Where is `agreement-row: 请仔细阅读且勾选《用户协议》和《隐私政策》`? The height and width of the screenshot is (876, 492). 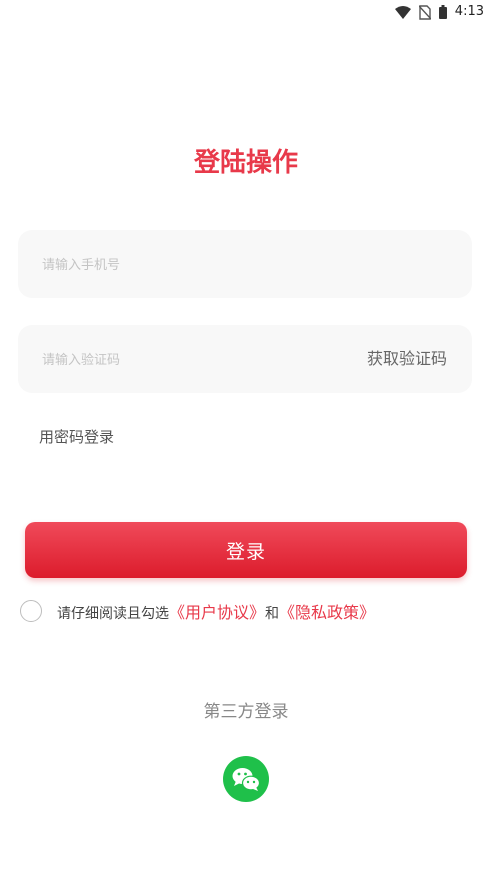 agreement-row: 请仔细阅读且勾选《用户协议》和《隐私政策》 is located at coordinates (197, 611).